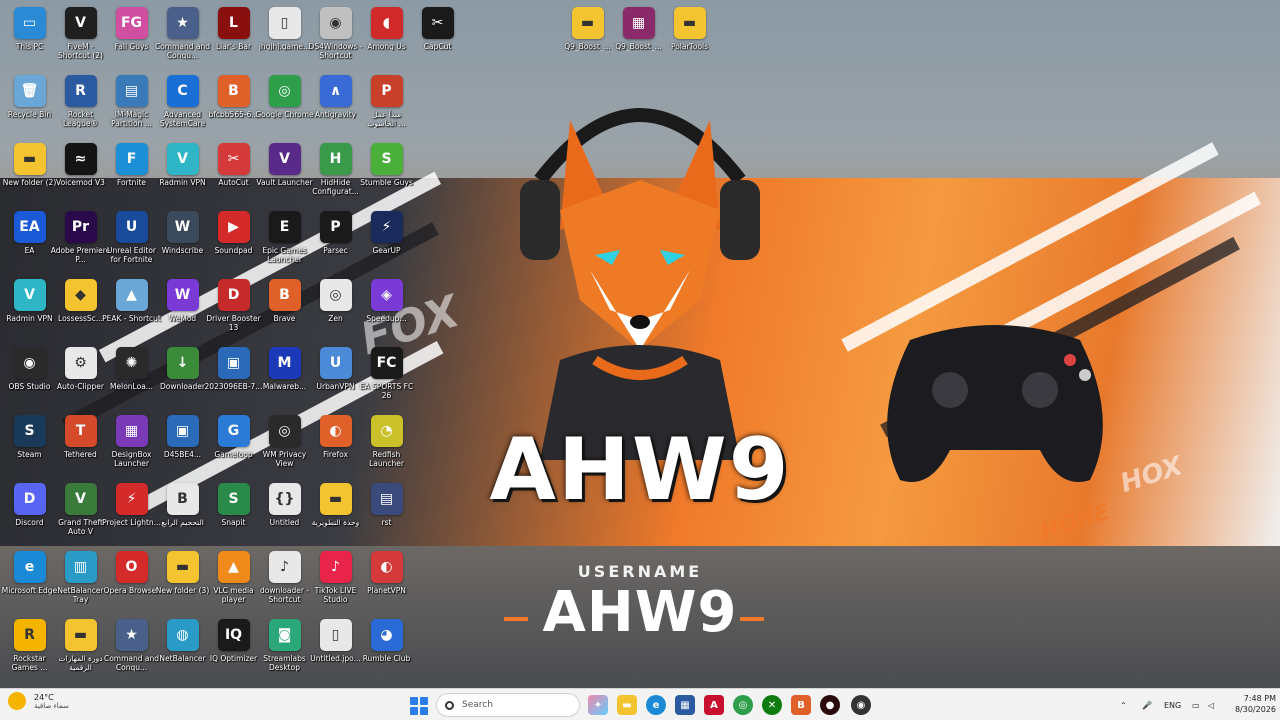 Image resolution: width=1280 pixels, height=720 pixels. I want to click on desktop-icon: ◔ Redfish Launcher, so click(386, 445).